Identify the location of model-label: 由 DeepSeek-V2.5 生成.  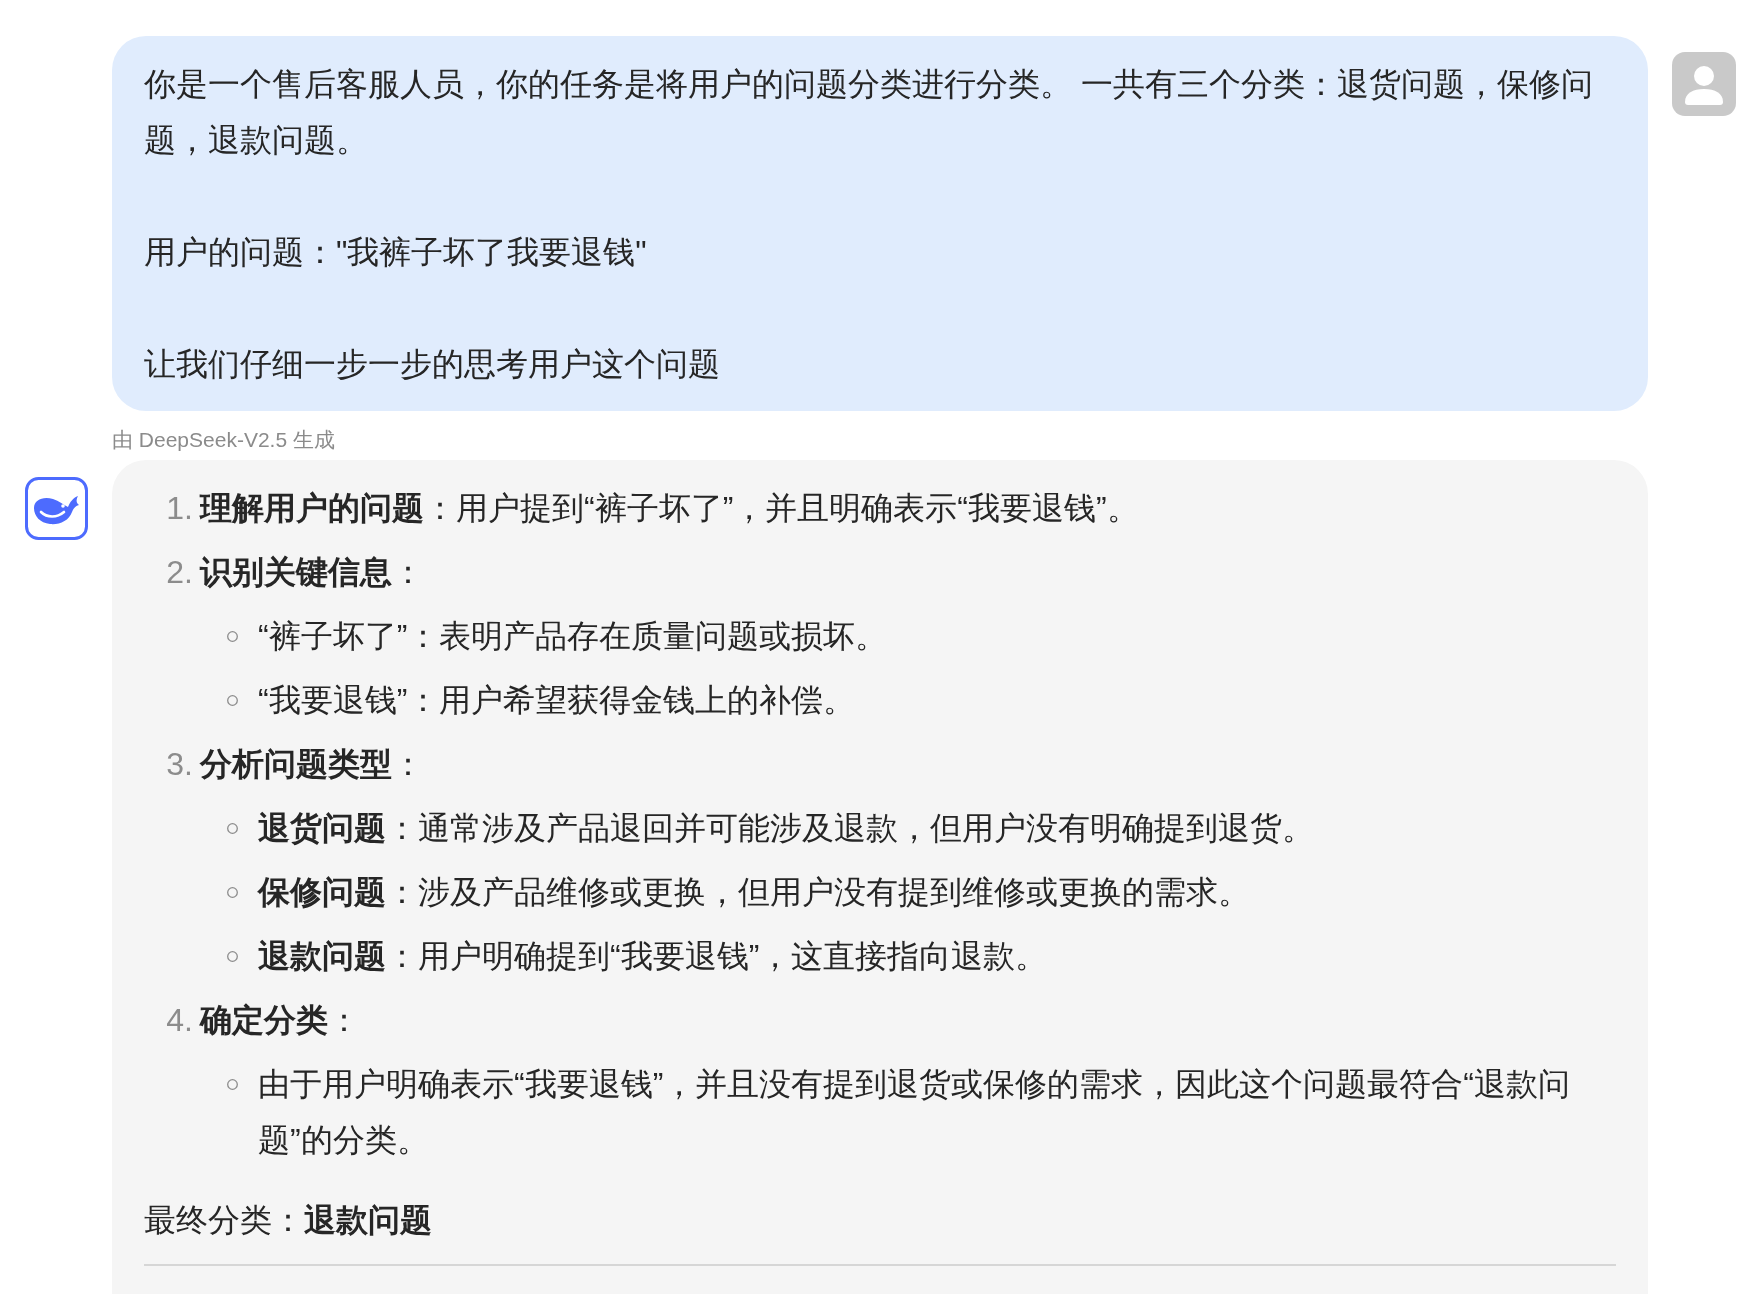
(223, 439).